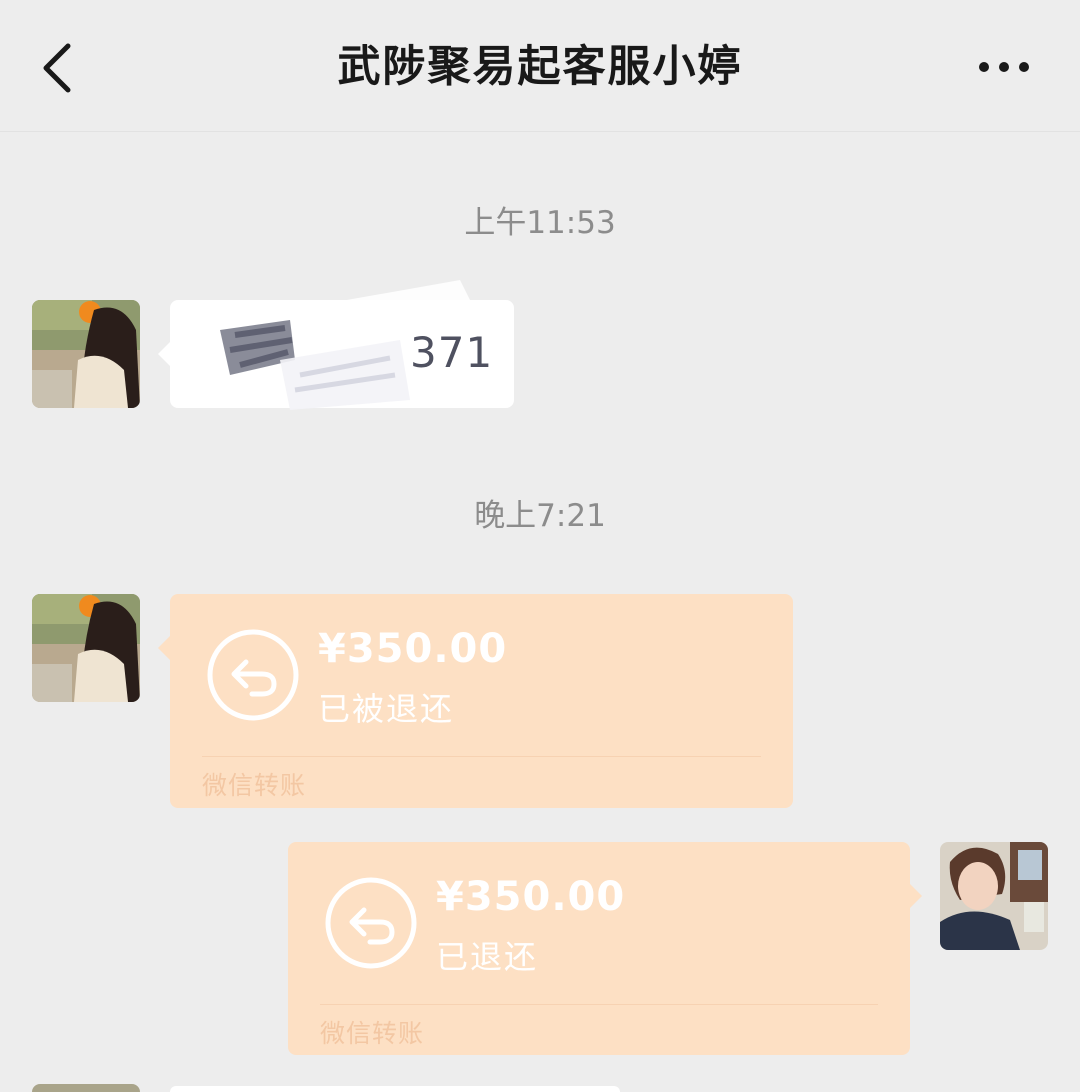 This screenshot has height=1092, width=1080. Describe the element at coordinates (540, 516) in the screenshot. I see `timestamp: 晚上7:21` at that location.